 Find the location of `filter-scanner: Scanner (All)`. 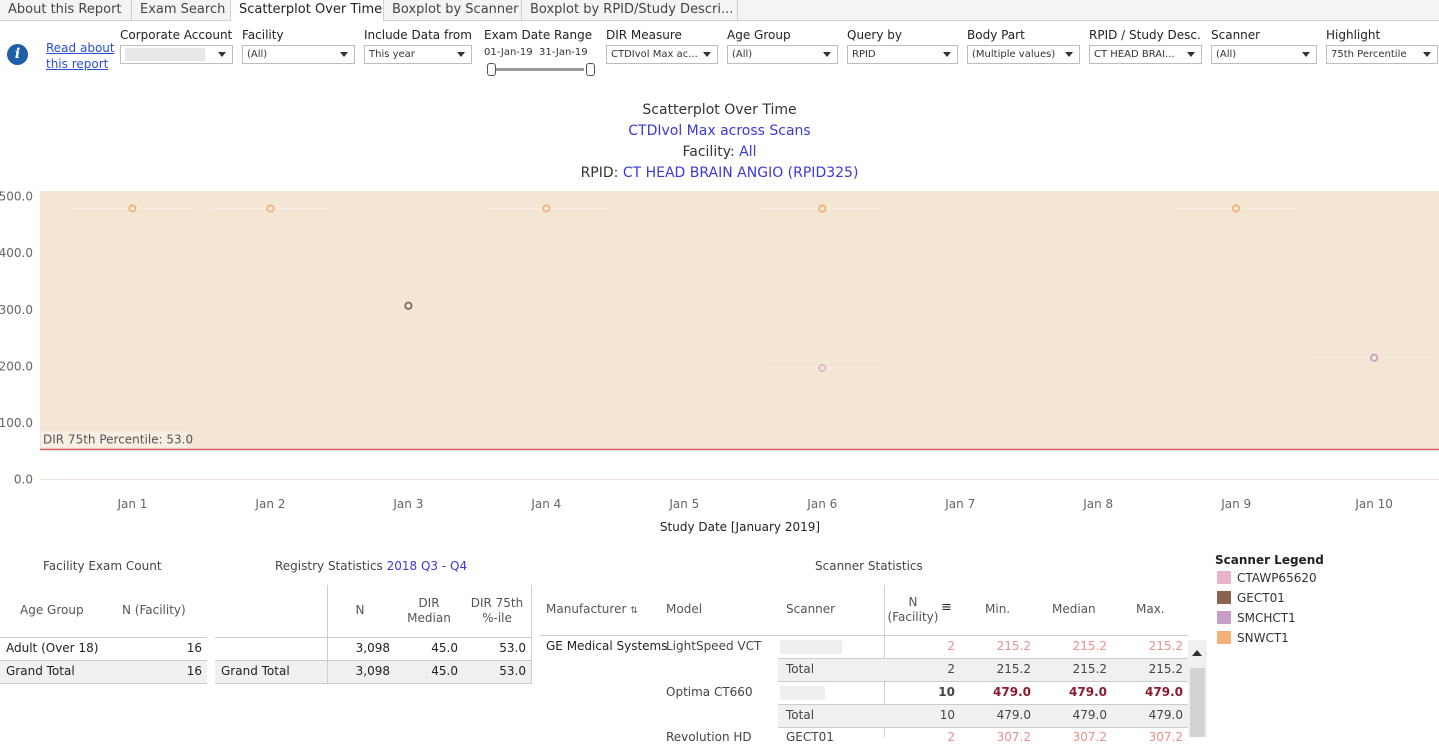

filter-scanner: Scanner (All) is located at coordinates (1264, 46).